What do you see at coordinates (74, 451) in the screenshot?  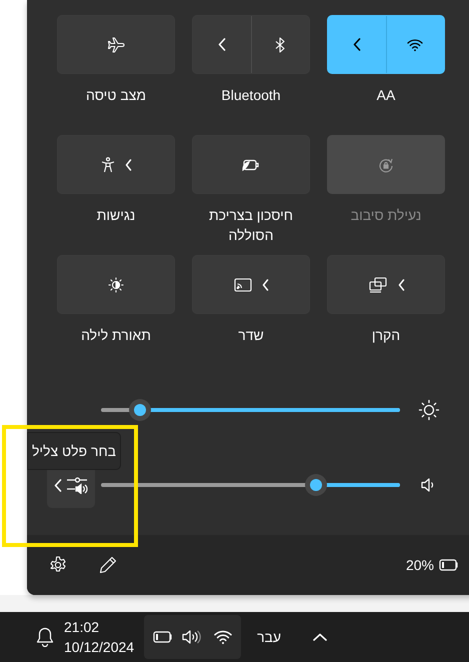 I see `tooltip: בחר פלט צליל` at bounding box center [74, 451].